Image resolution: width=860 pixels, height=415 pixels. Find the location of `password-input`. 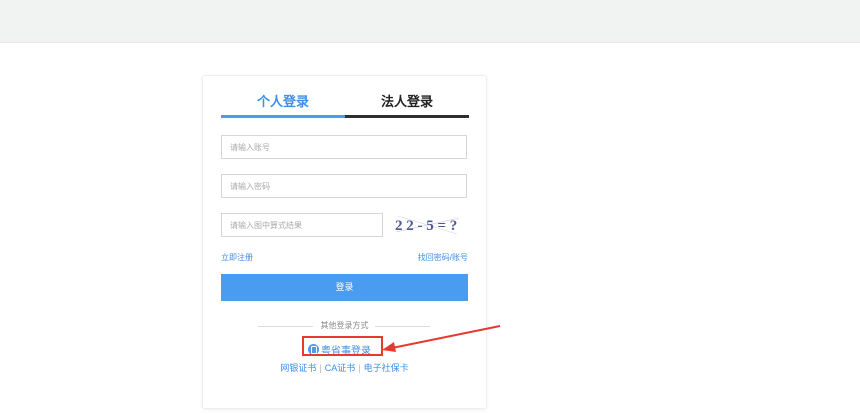

password-input is located at coordinates (344, 186).